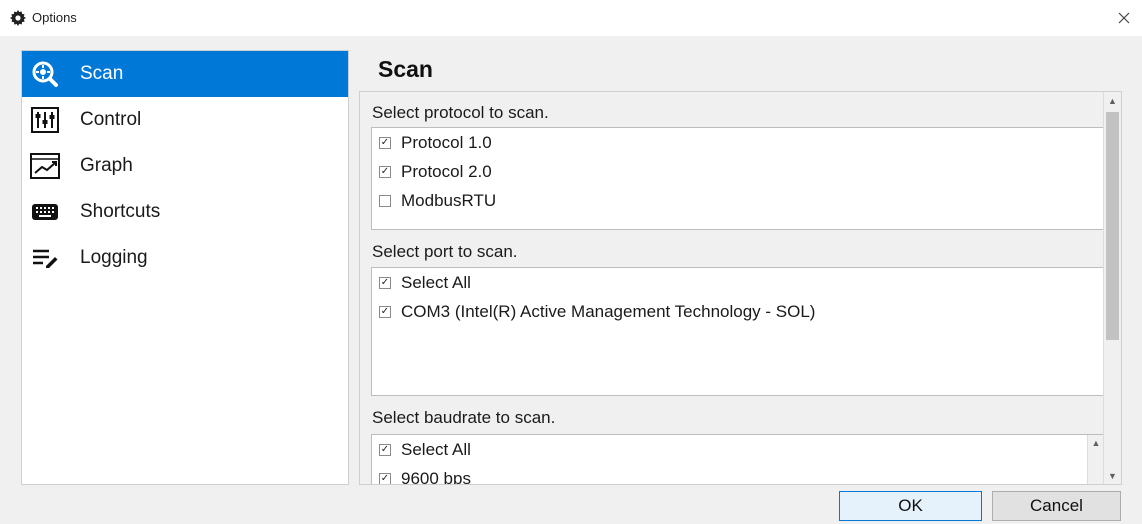 The height and width of the screenshot is (524, 1142). I want to click on sidebar-item-scan: Scan, so click(185, 74).